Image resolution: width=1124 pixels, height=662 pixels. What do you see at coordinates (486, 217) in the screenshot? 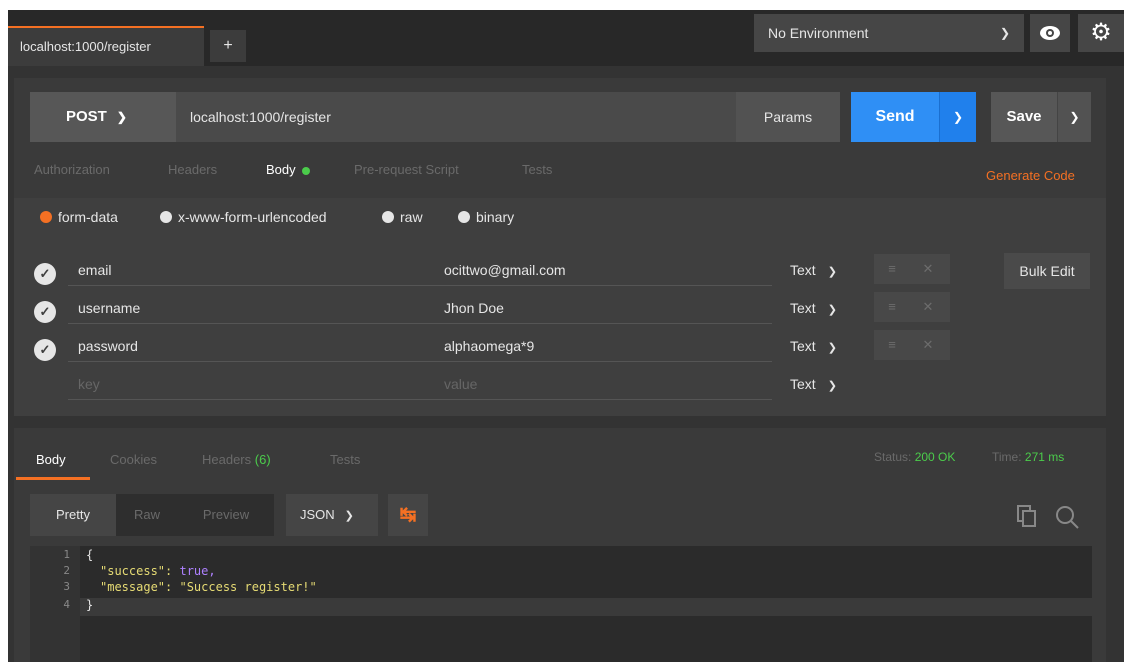
I see `radio-binary: binary` at bounding box center [486, 217].